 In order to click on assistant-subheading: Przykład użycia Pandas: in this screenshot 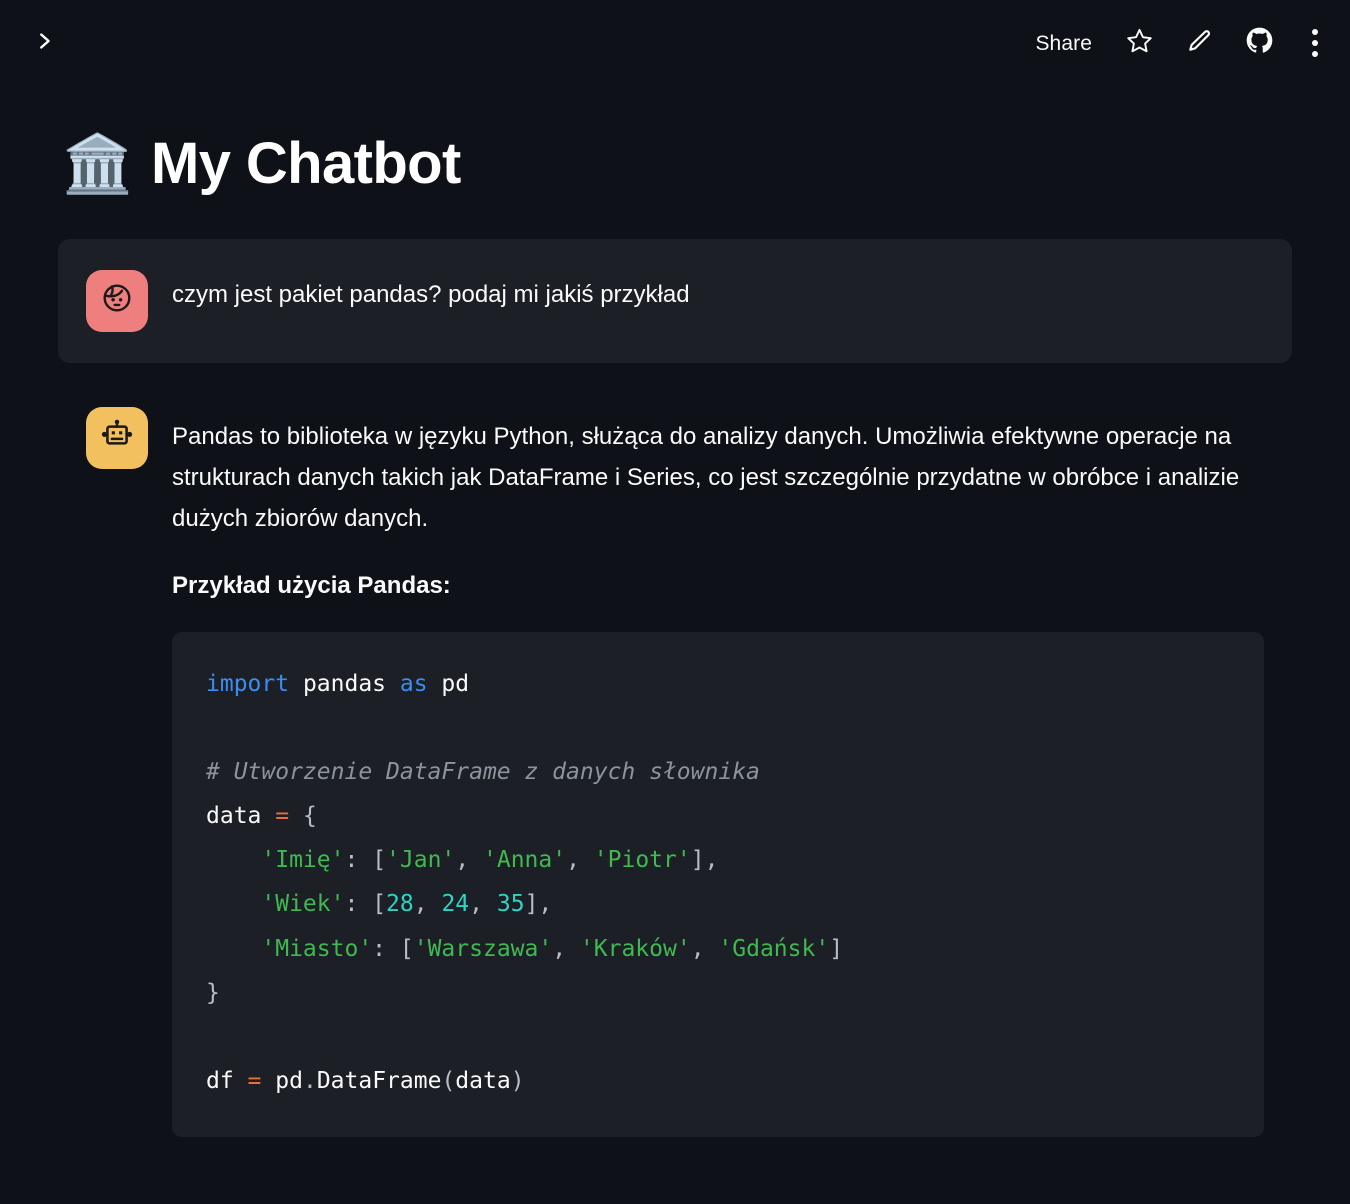, I will do `click(311, 585)`.